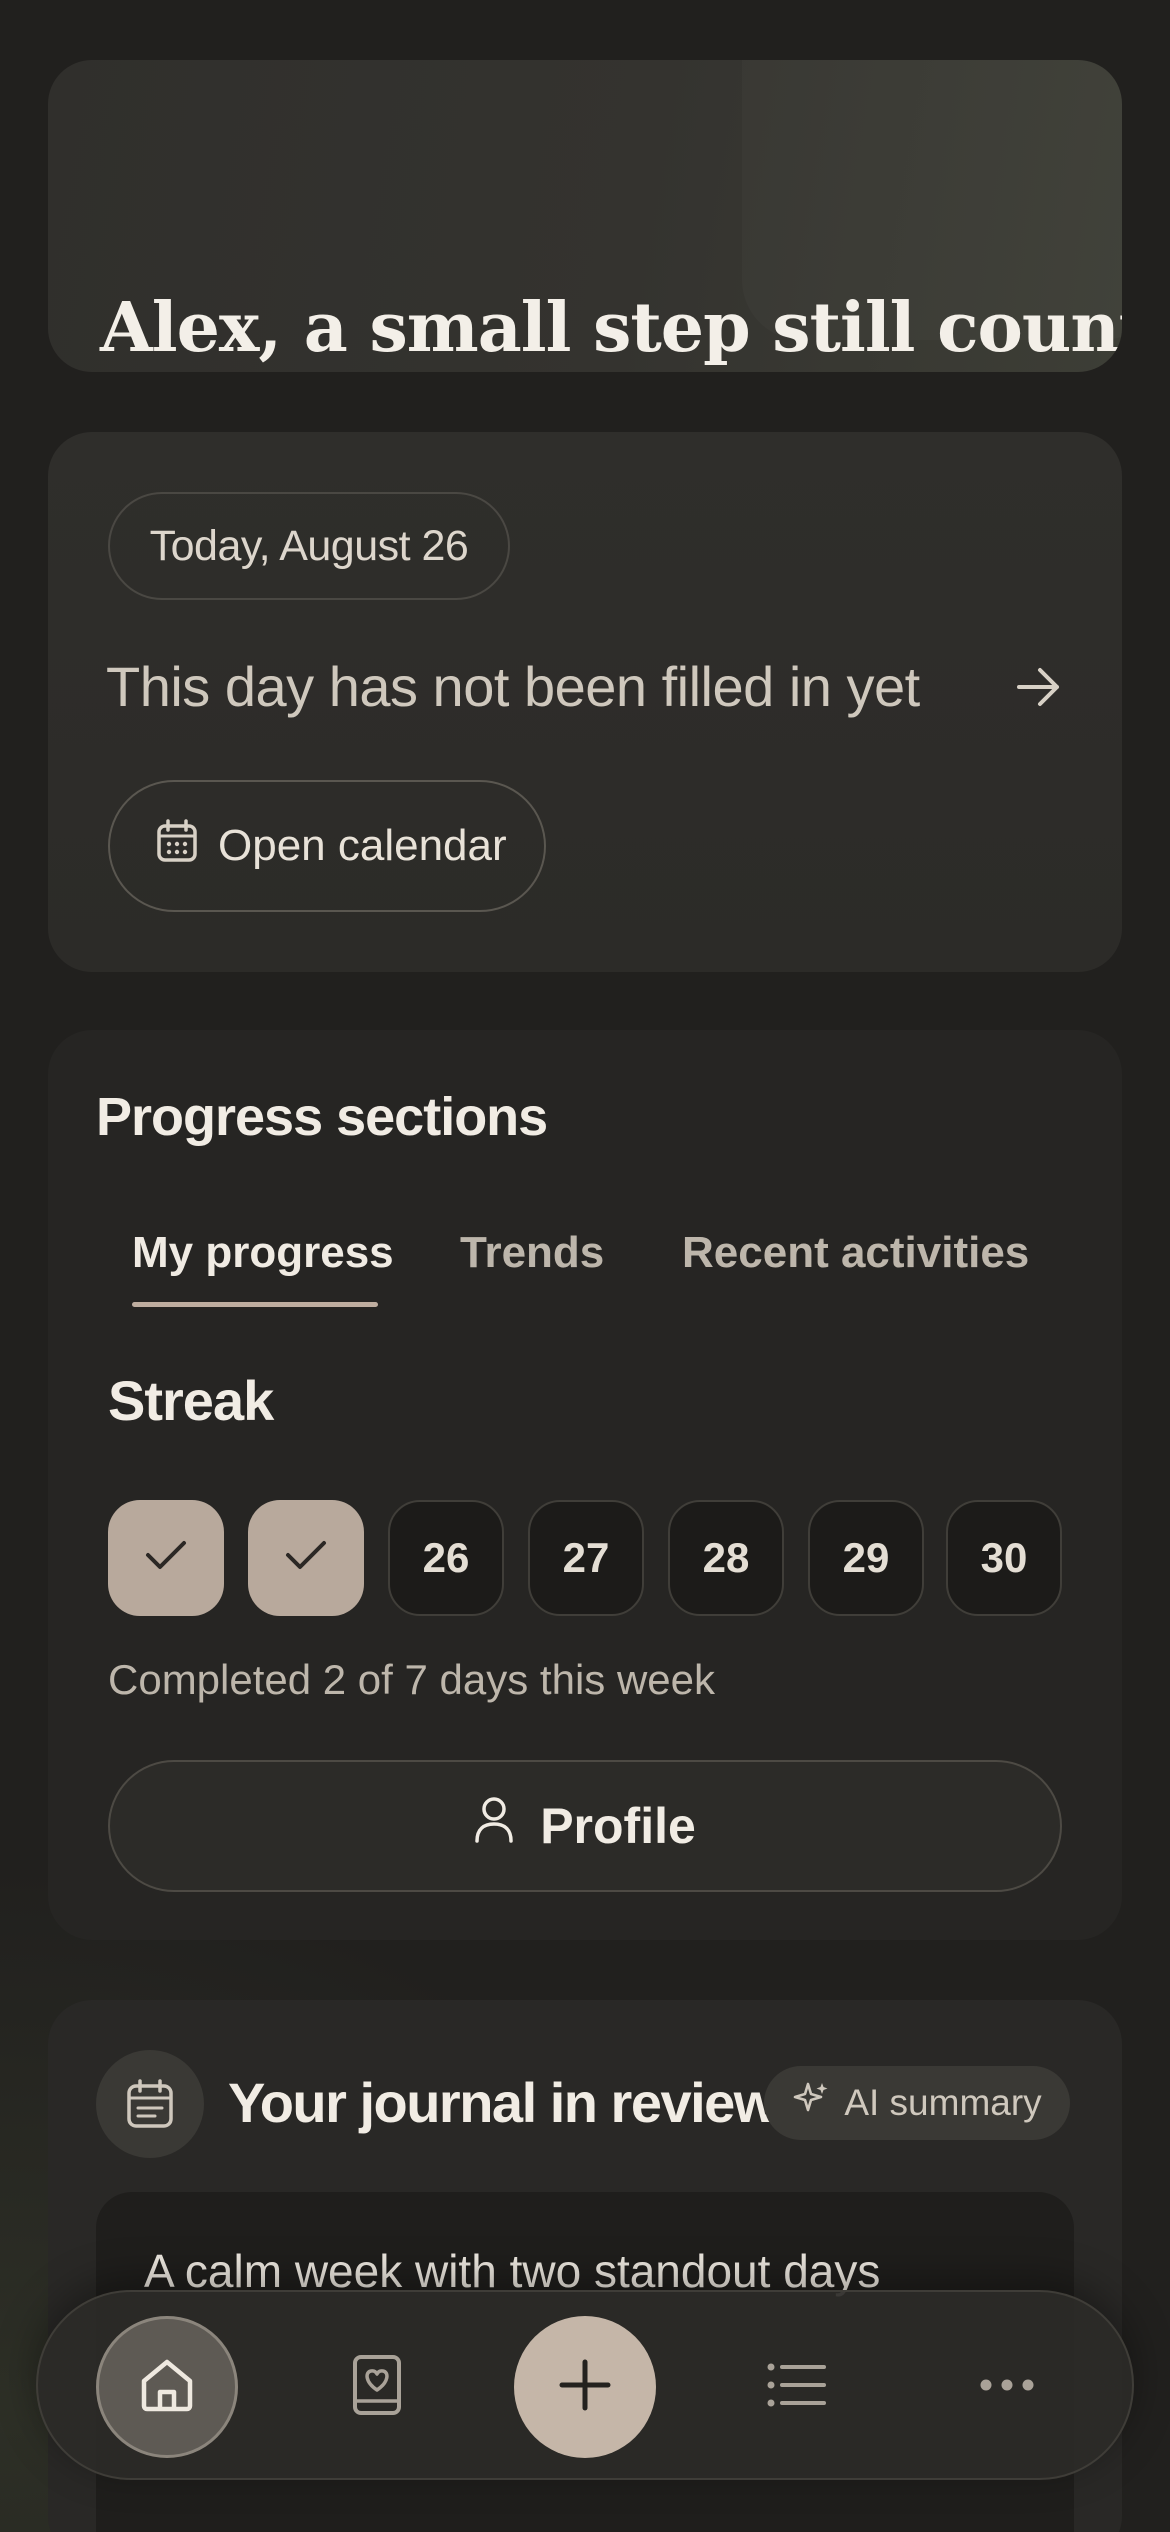 The width and height of the screenshot is (1170, 2532). Describe the element at coordinates (263, 1253) in the screenshot. I see `tab-my-progress: My progress` at that location.